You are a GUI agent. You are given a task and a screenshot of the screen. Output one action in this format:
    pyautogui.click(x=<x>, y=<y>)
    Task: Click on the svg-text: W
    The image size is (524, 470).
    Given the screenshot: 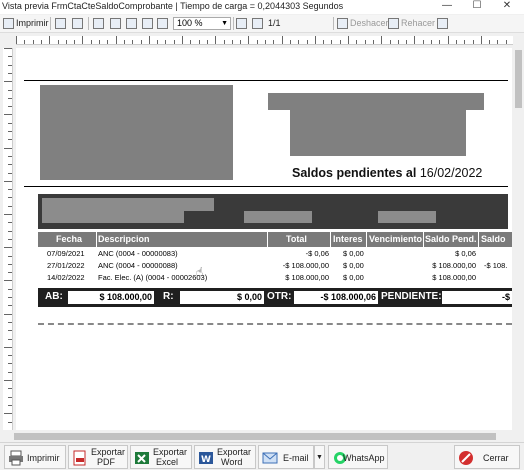 What is the action you would take?
    pyautogui.click(x=206, y=460)
    